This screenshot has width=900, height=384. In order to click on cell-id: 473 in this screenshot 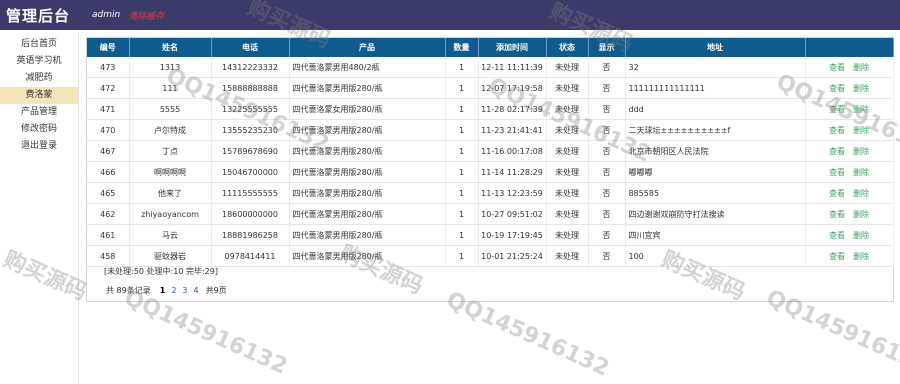, I will do `click(108, 67)`.